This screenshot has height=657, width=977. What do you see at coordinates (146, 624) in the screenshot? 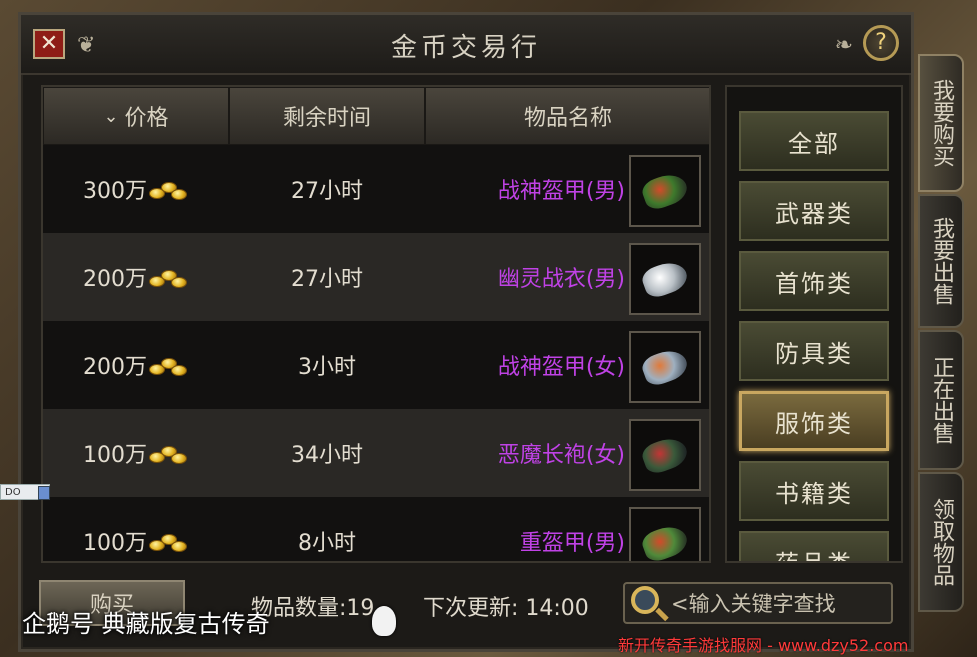
I see `watermark-text: 企鹅号 典藏版复古传奇` at bounding box center [146, 624].